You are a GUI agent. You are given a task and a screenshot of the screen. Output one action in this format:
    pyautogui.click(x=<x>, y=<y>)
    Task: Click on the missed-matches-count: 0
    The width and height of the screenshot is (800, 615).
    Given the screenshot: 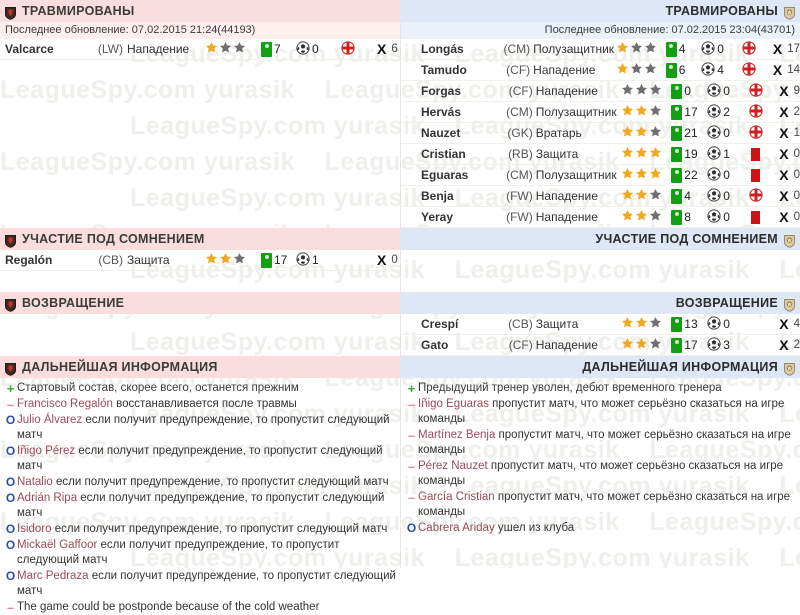 What is the action you would take?
    pyautogui.click(x=796, y=196)
    